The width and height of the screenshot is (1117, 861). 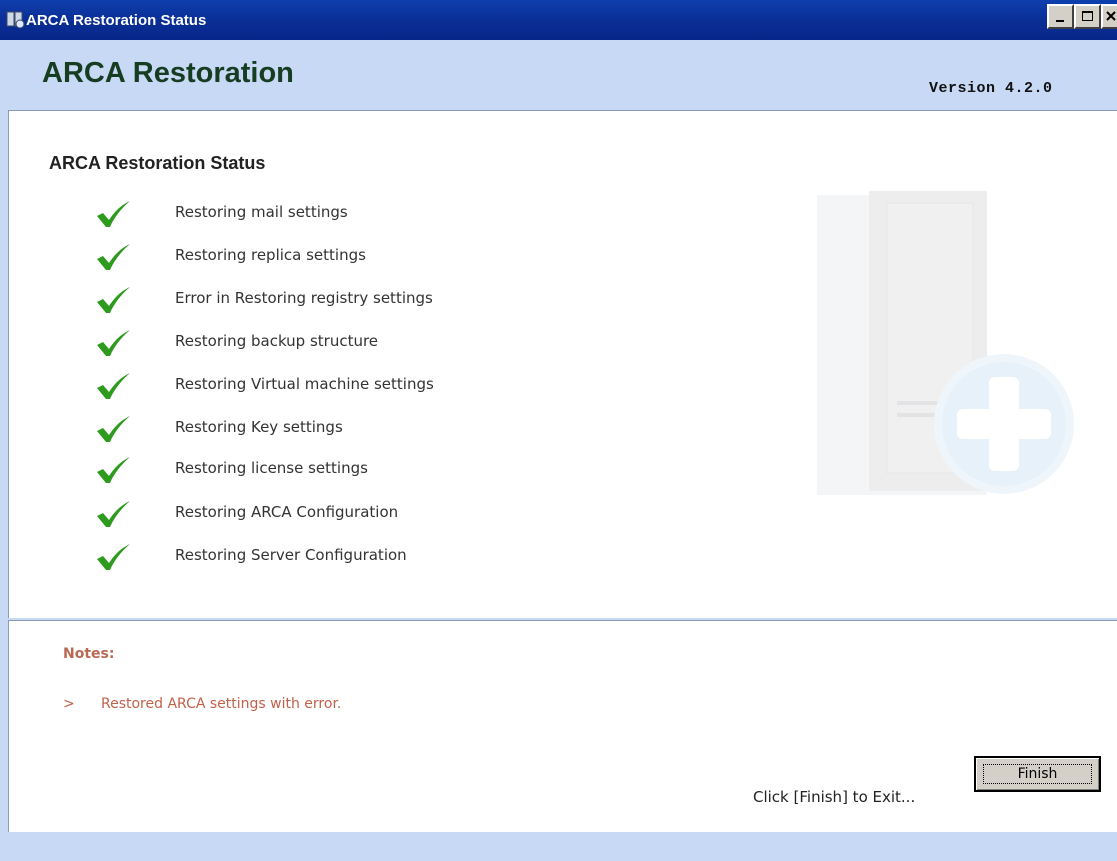 What do you see at coordinates (270, 255) in the screenshot?
I see `step-label: Restoring replica settings` at bounding box center [270, 255].